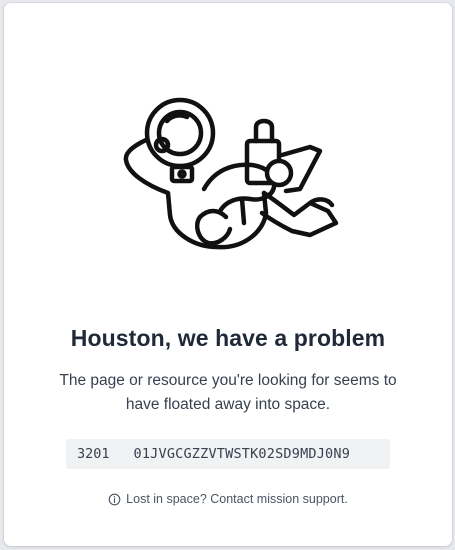 The image size is (455, 550). What do you see at coordinates (93, 454) in the screenshot?
I see `status-code: 3201` at bounding box center [93, 454].